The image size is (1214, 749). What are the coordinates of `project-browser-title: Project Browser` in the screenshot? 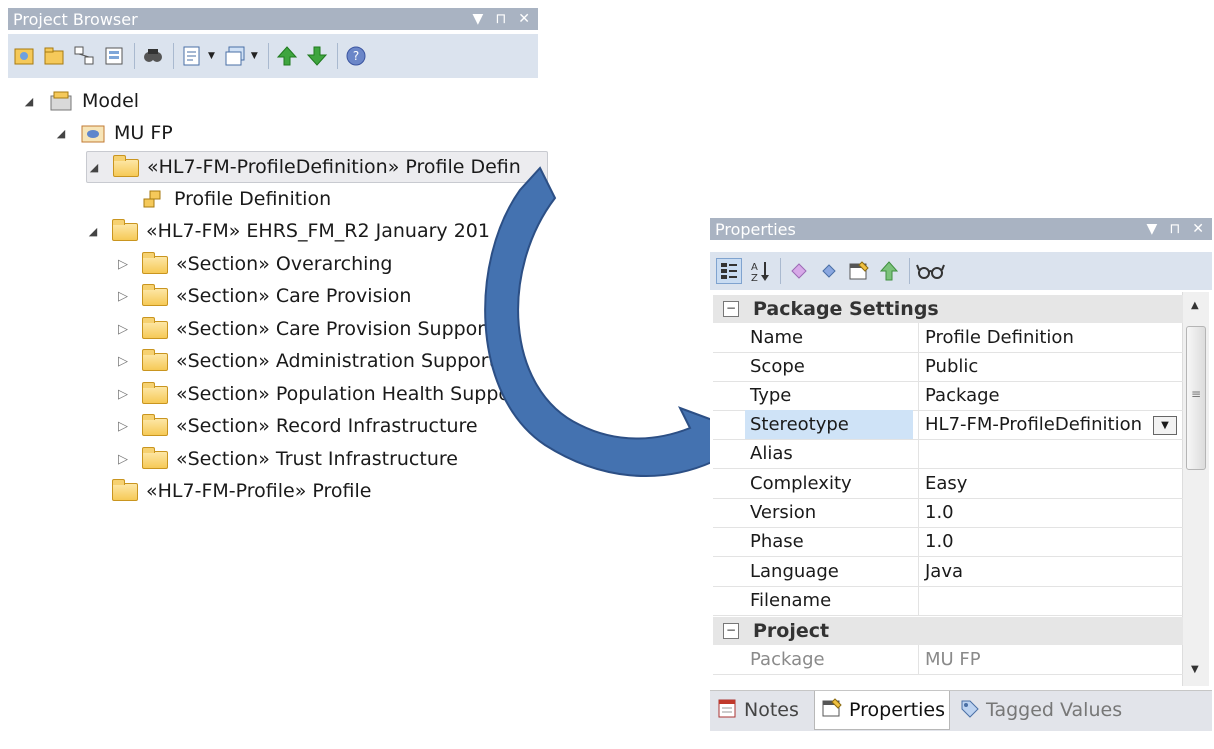 It's located at (75, 19).